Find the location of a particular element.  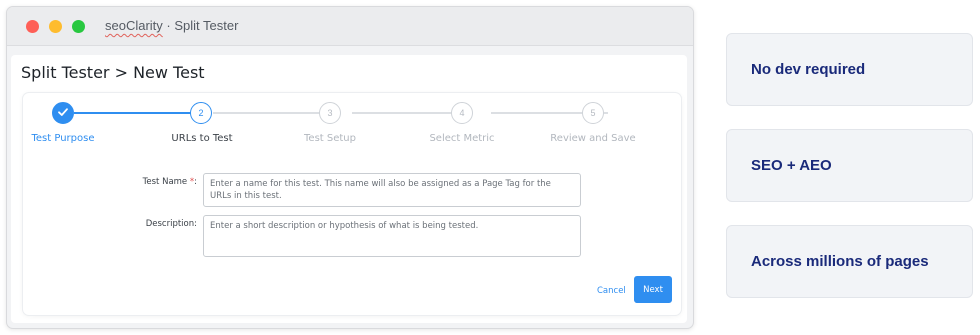

step-1-circle is located at coordinates (63, 113).